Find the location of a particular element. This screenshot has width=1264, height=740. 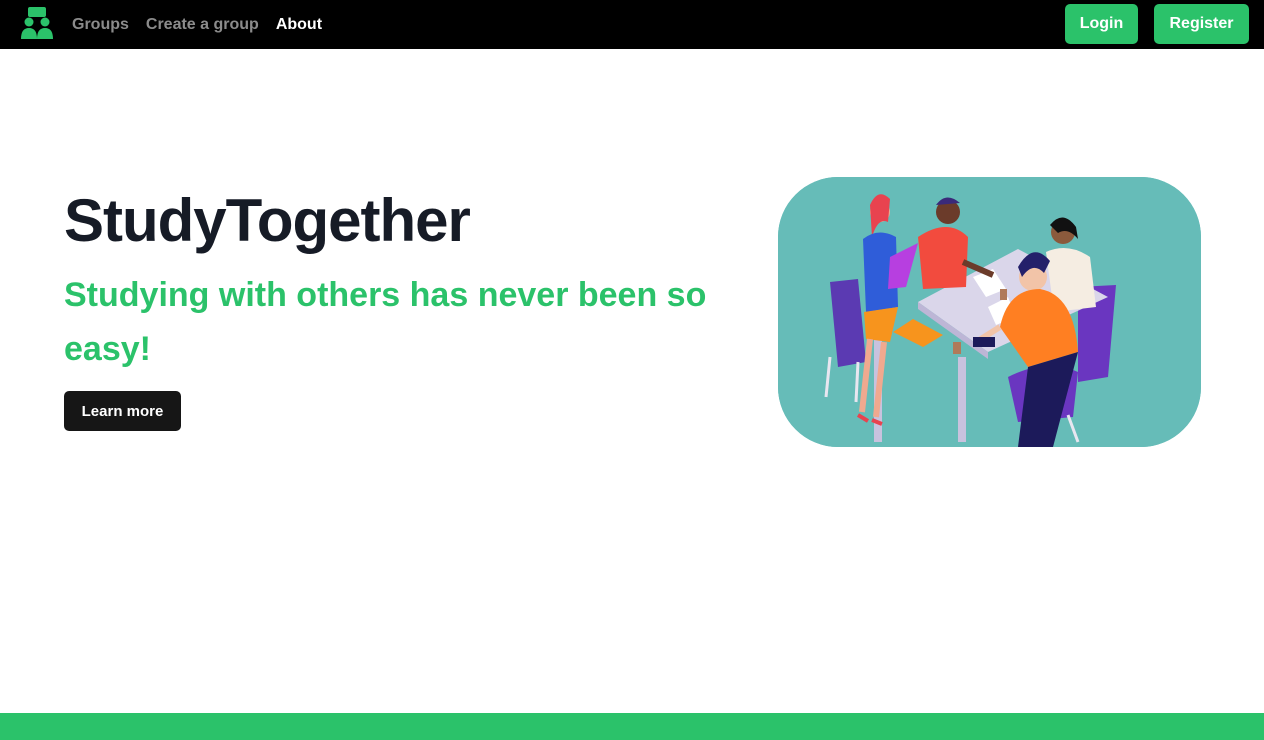

hero-illustration is located at coordinates (989, 312).